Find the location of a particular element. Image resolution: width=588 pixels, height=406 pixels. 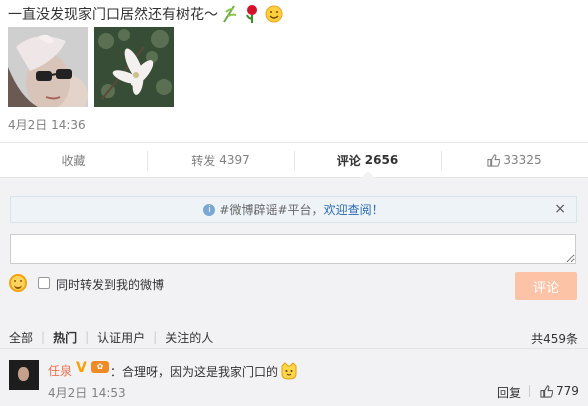

tab-following: 关注的人 is located at coordinates (189, 337).